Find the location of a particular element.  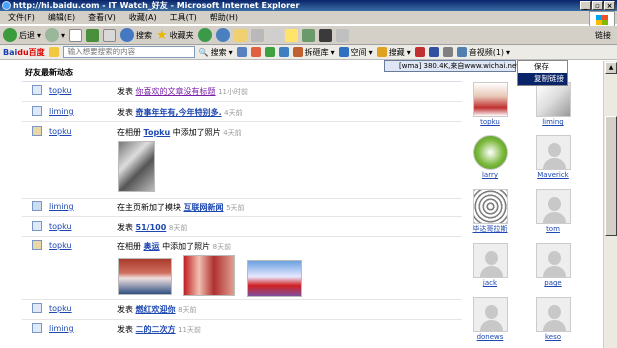

friend-card: page is located at coordinates (553, 265).